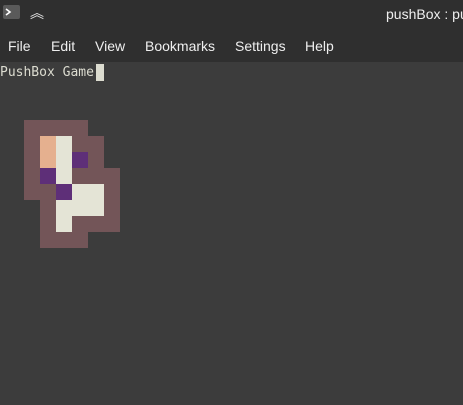 This screenshot has height=405, width=463. I want to click on title-bar: ︽ pushBox : pu, so click(231, 15).